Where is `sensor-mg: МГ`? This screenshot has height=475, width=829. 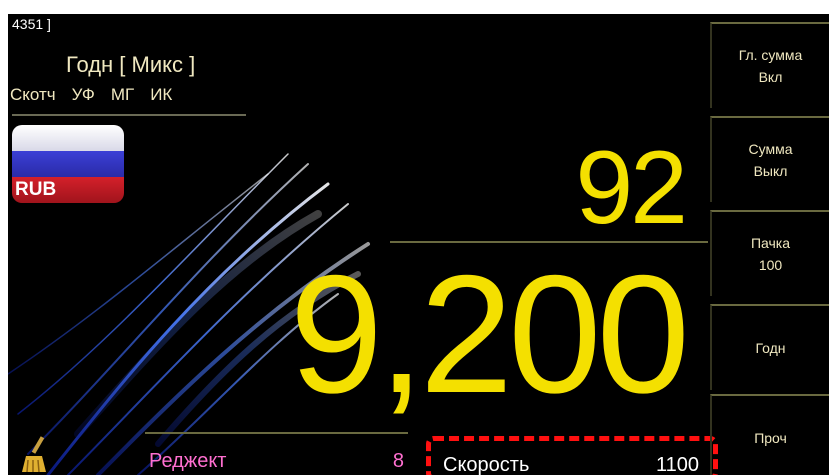 sensor-mg: МГ is located at coordinates (122, 94).